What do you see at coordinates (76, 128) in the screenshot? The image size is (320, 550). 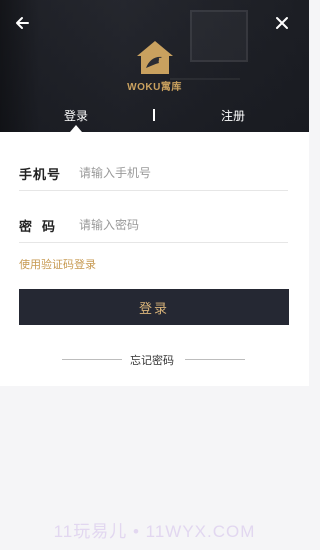 I see `active-tab-indicator` at bounding box center [76, 128].